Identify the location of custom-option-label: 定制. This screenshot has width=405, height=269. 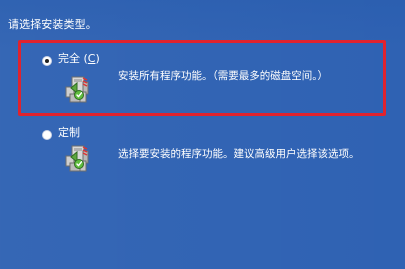
(69, 133).